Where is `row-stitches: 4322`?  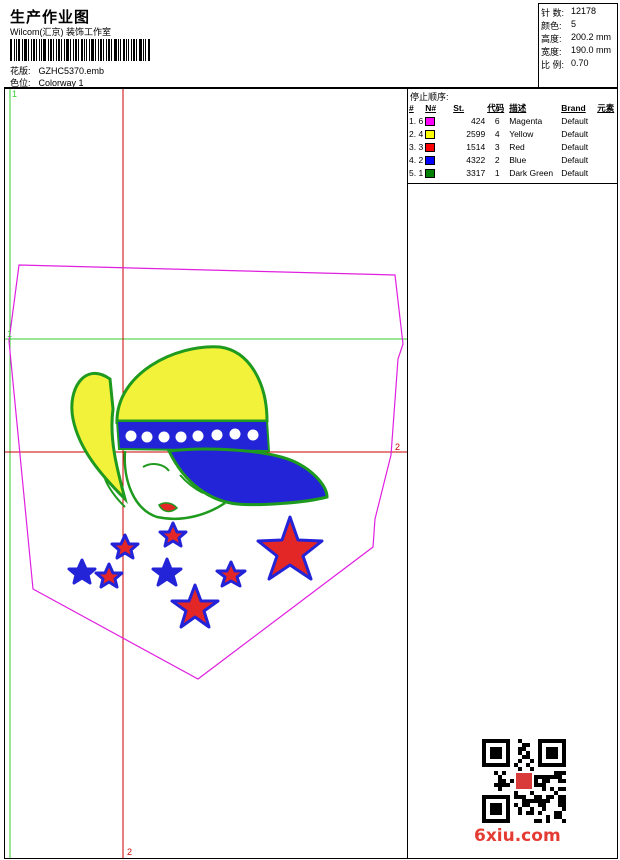 row-stitches: 4322 is located at coordinates (476, 159).